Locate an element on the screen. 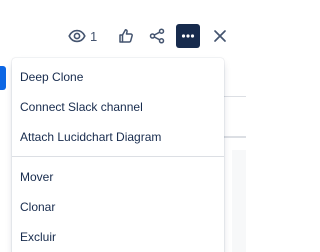 Image resolution: width=320 pixels, height=252 pixels. close-icon is located at coordinates (220, 36).